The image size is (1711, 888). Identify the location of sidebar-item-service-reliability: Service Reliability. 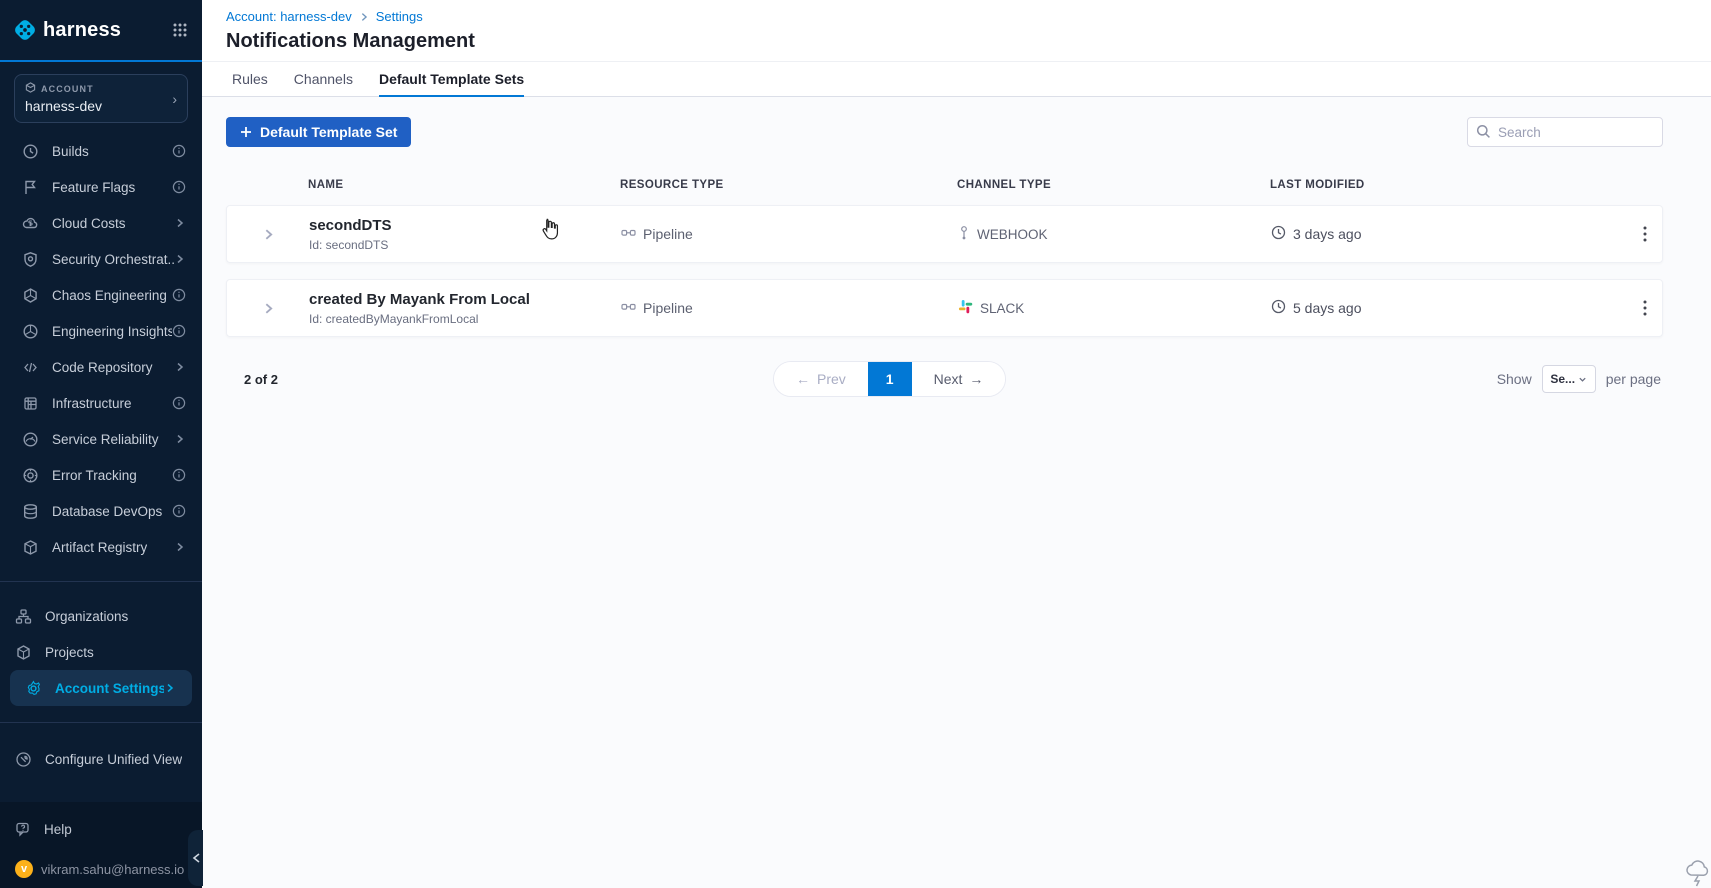
(101, 439).